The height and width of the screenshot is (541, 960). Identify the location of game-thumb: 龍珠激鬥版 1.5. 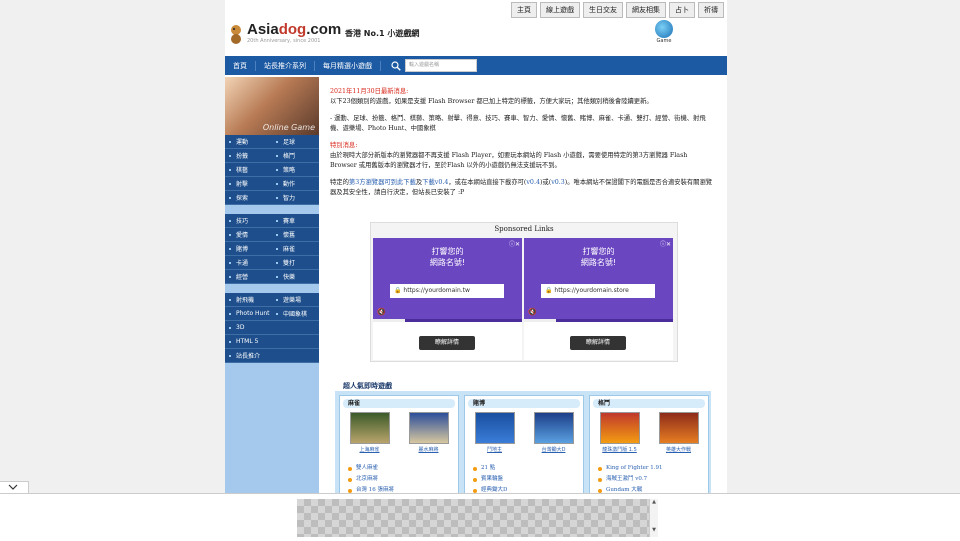
(620, 432).